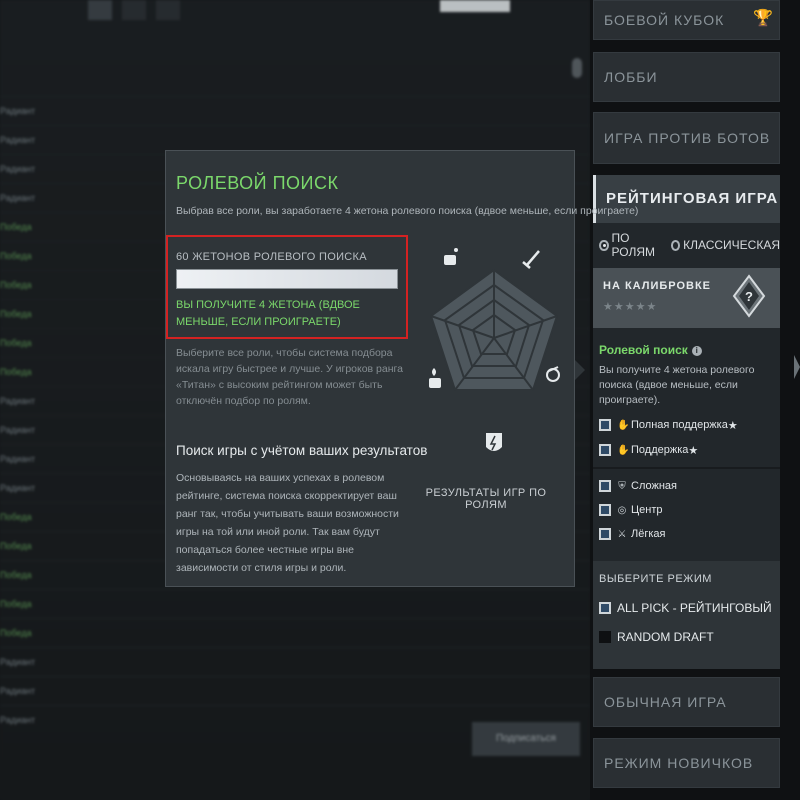 The width and height of the screenshot is (800, 800). Describe the element at coordinates (580, 370) in the screenshot. I see `popup-pointer` at that location.